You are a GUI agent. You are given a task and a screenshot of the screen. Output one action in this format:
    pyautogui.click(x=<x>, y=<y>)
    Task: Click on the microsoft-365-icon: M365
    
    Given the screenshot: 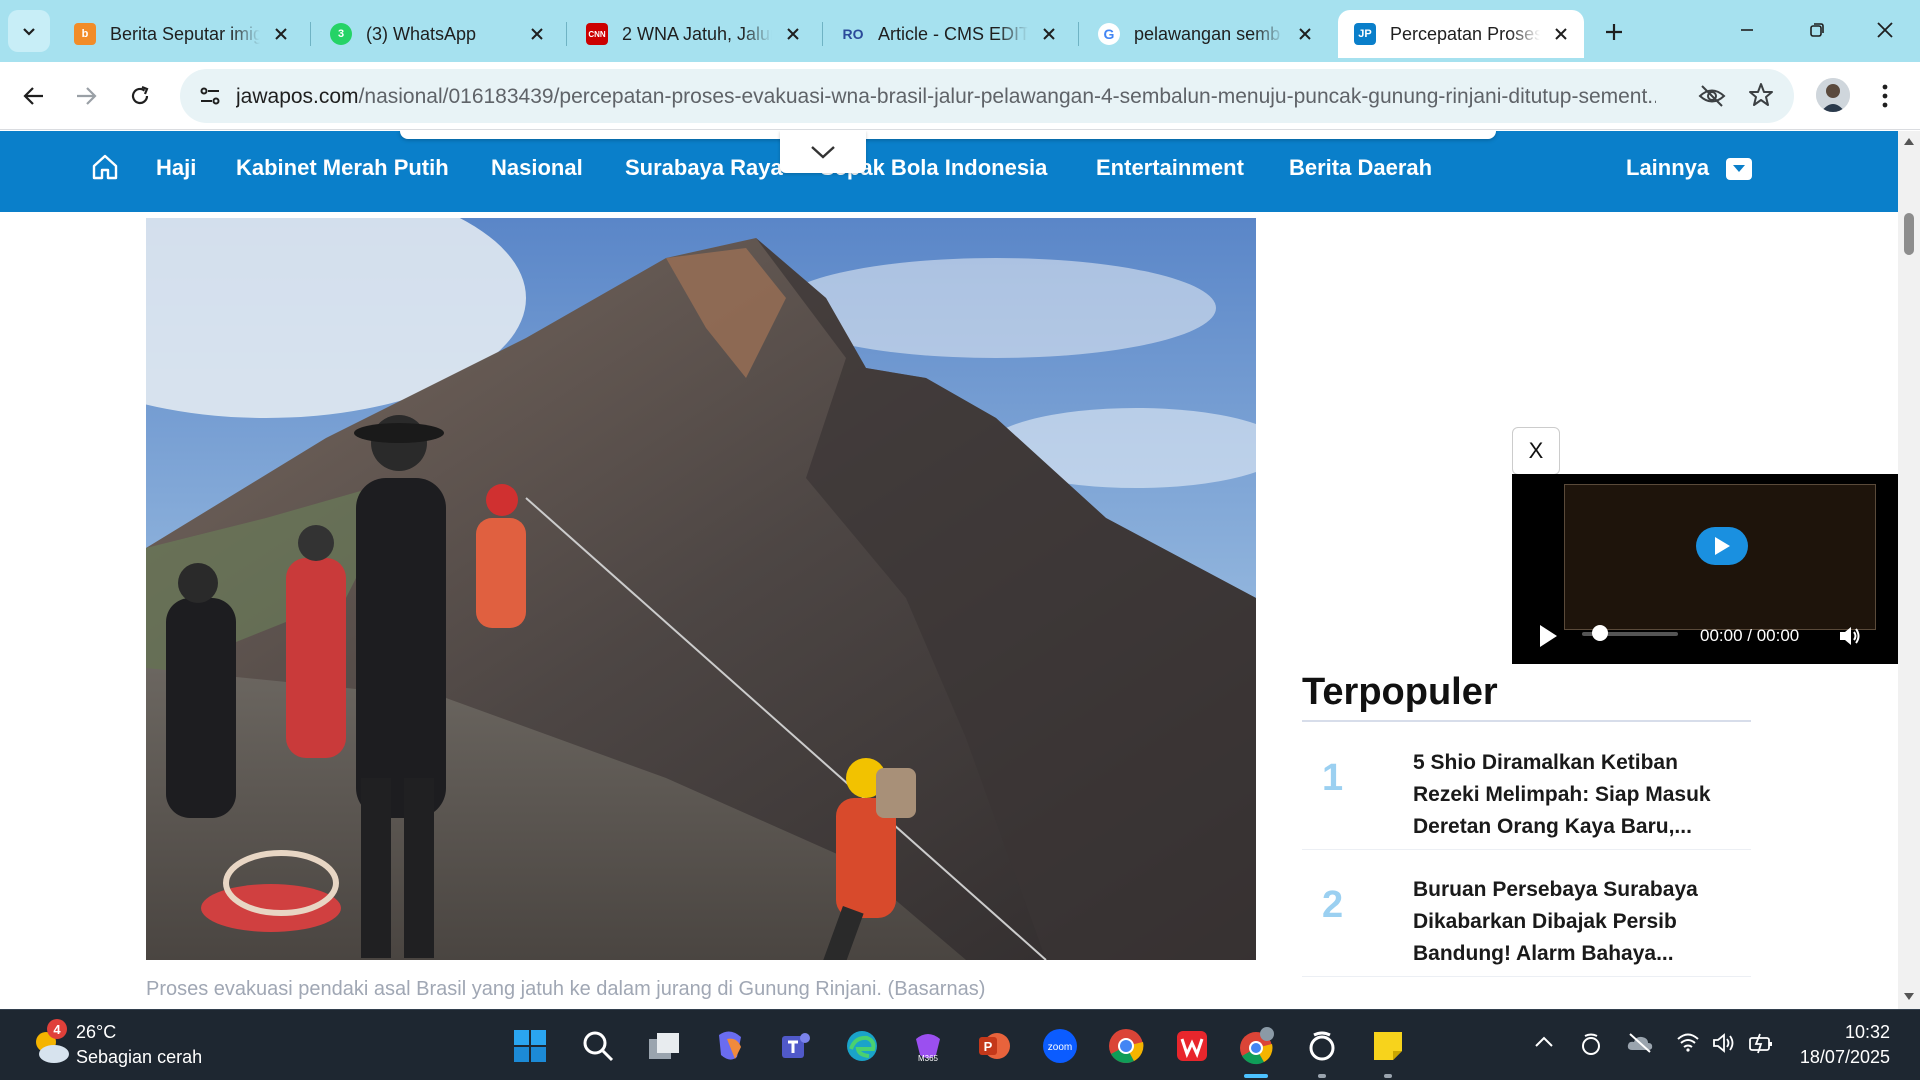 What is the action you would take?
    pyautogui.click(x=928, y=1046)
    